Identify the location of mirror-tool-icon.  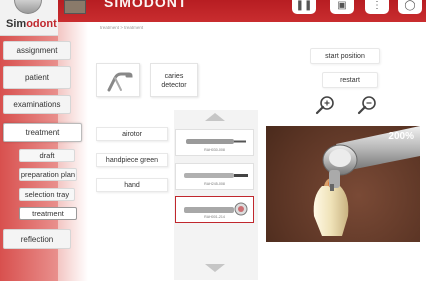
(120, 82).